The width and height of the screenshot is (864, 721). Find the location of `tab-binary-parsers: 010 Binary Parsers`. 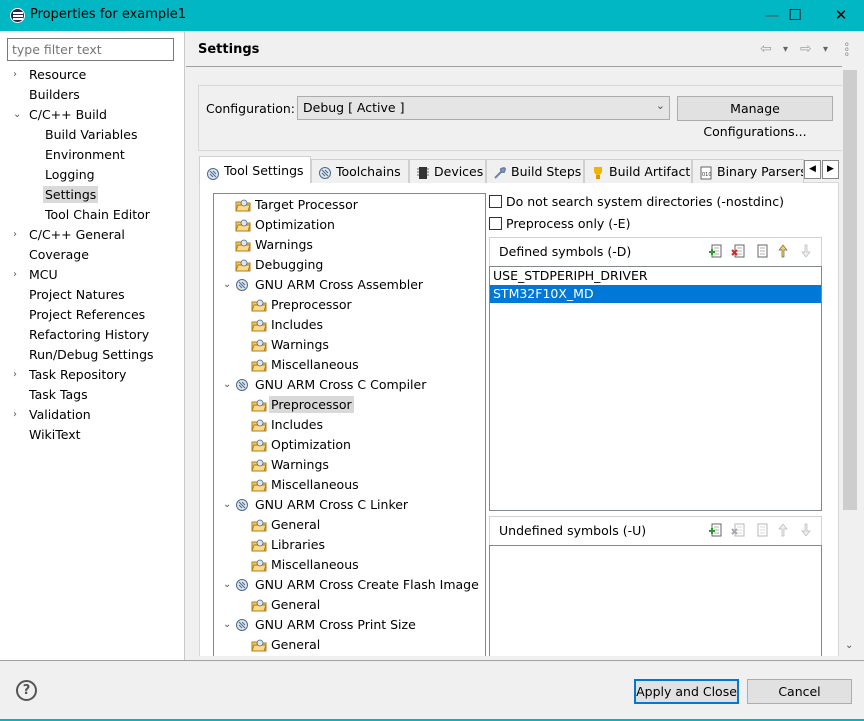

tab-binary-parsers: 010 Binary Parsers is located at coordinates (748, 171).